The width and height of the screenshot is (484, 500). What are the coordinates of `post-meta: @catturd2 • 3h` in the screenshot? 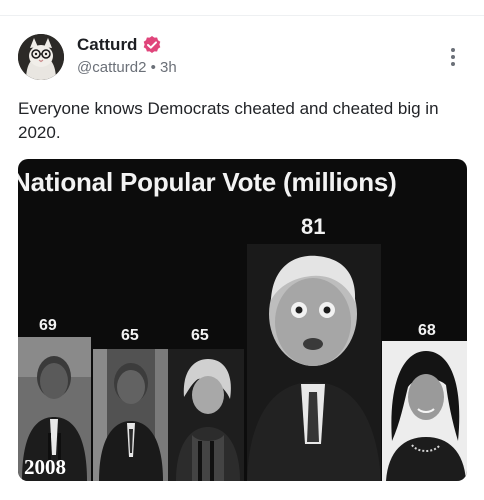 It's located at (127, 67).